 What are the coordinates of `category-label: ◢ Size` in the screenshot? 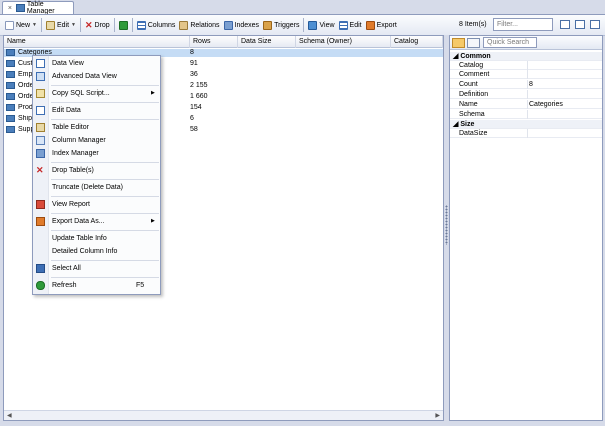 It's located at (464, 124).